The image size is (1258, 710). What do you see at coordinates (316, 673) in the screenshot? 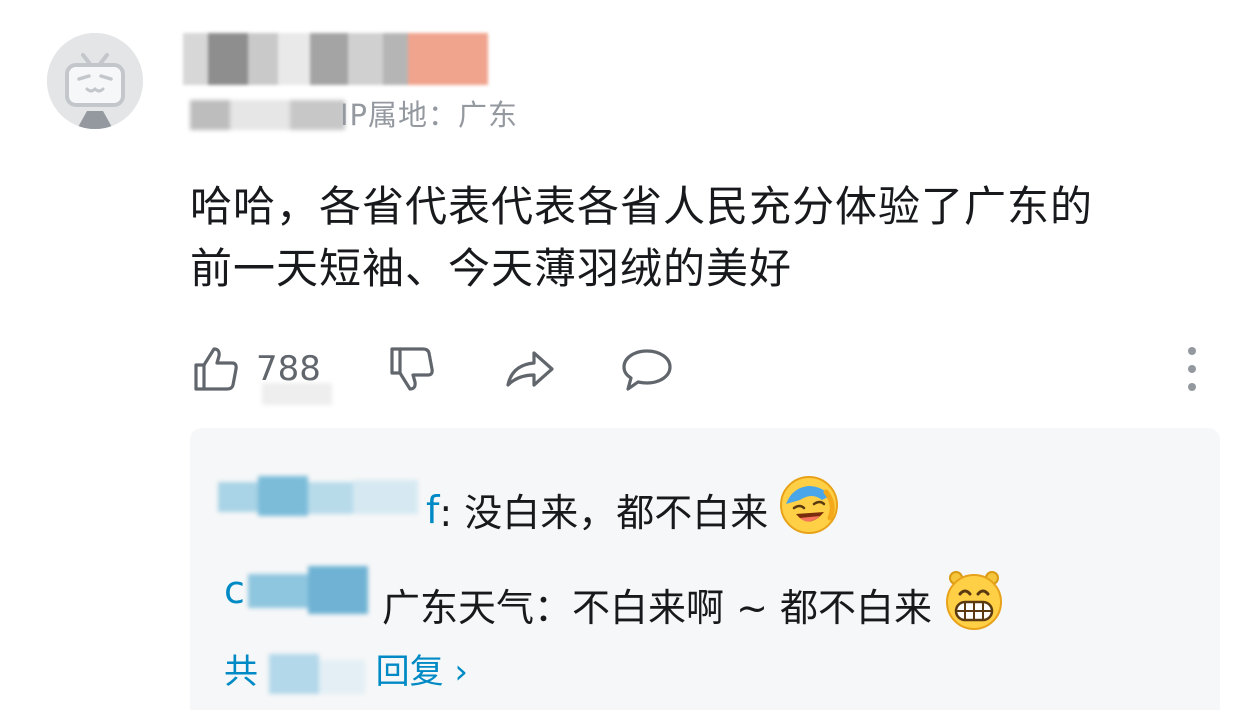
I see `reply-count-mosaic` at bounding box center [316, 673].